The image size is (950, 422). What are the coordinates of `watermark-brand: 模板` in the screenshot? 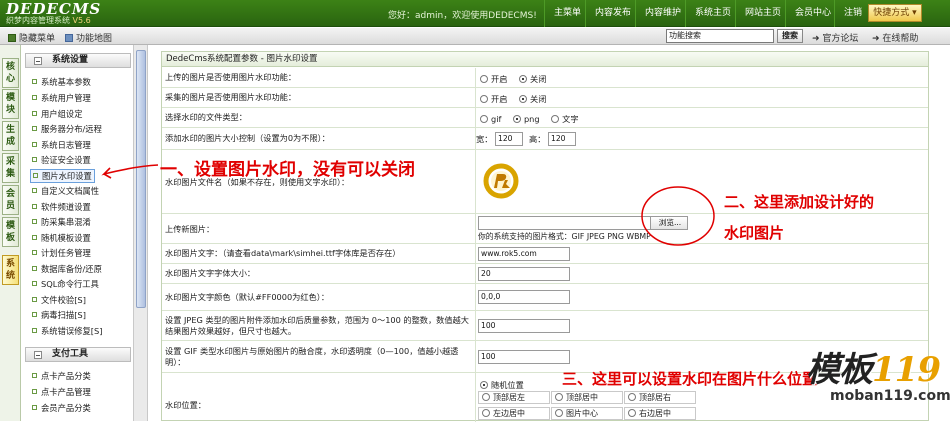 It's located at (839, 370).